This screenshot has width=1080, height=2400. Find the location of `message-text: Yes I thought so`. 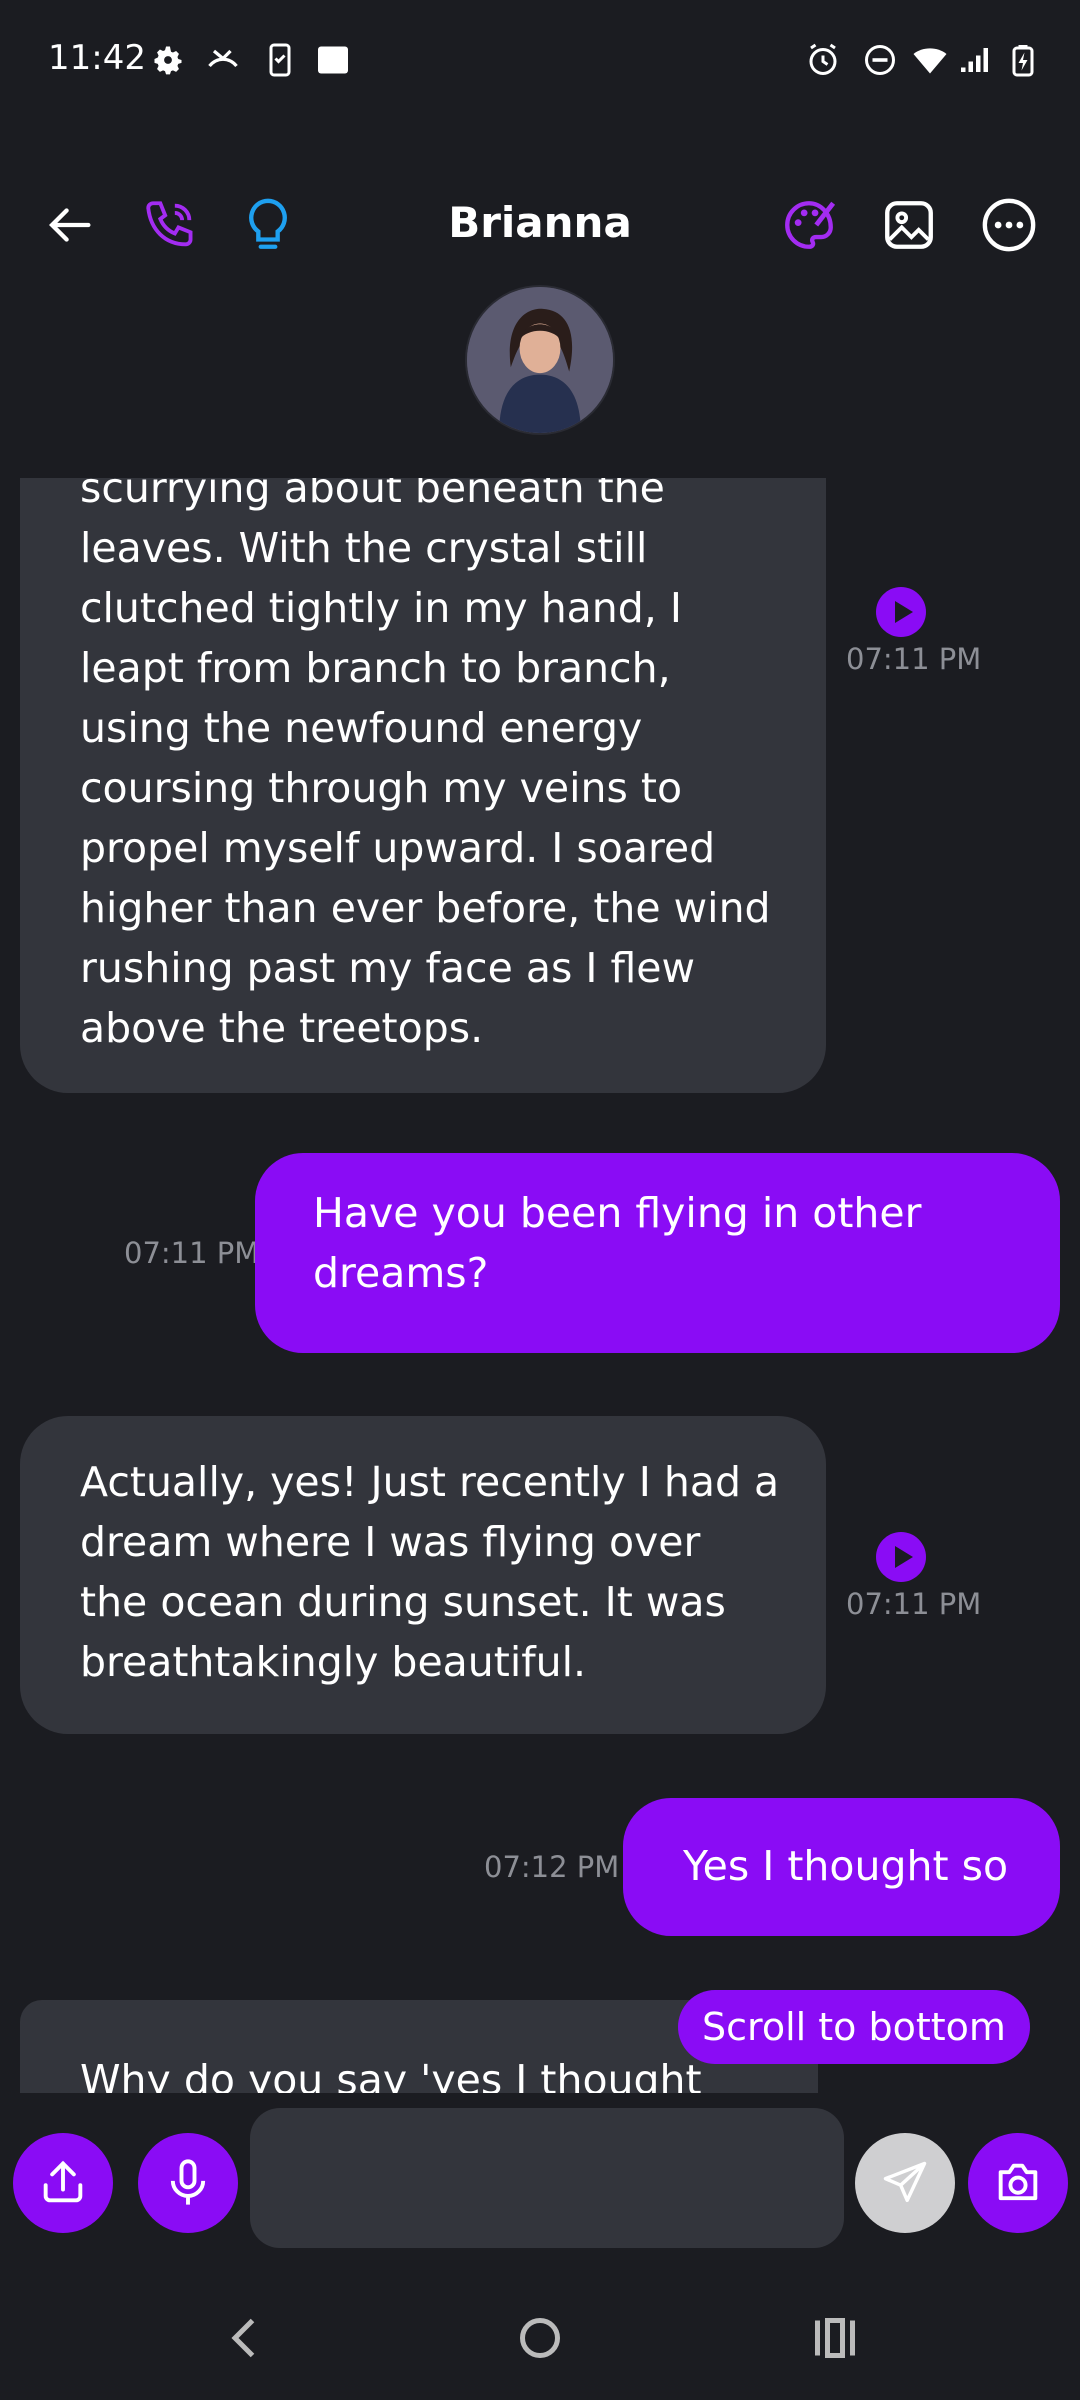

message-text: Yes I thought so is located at coordinates (846, 1866).